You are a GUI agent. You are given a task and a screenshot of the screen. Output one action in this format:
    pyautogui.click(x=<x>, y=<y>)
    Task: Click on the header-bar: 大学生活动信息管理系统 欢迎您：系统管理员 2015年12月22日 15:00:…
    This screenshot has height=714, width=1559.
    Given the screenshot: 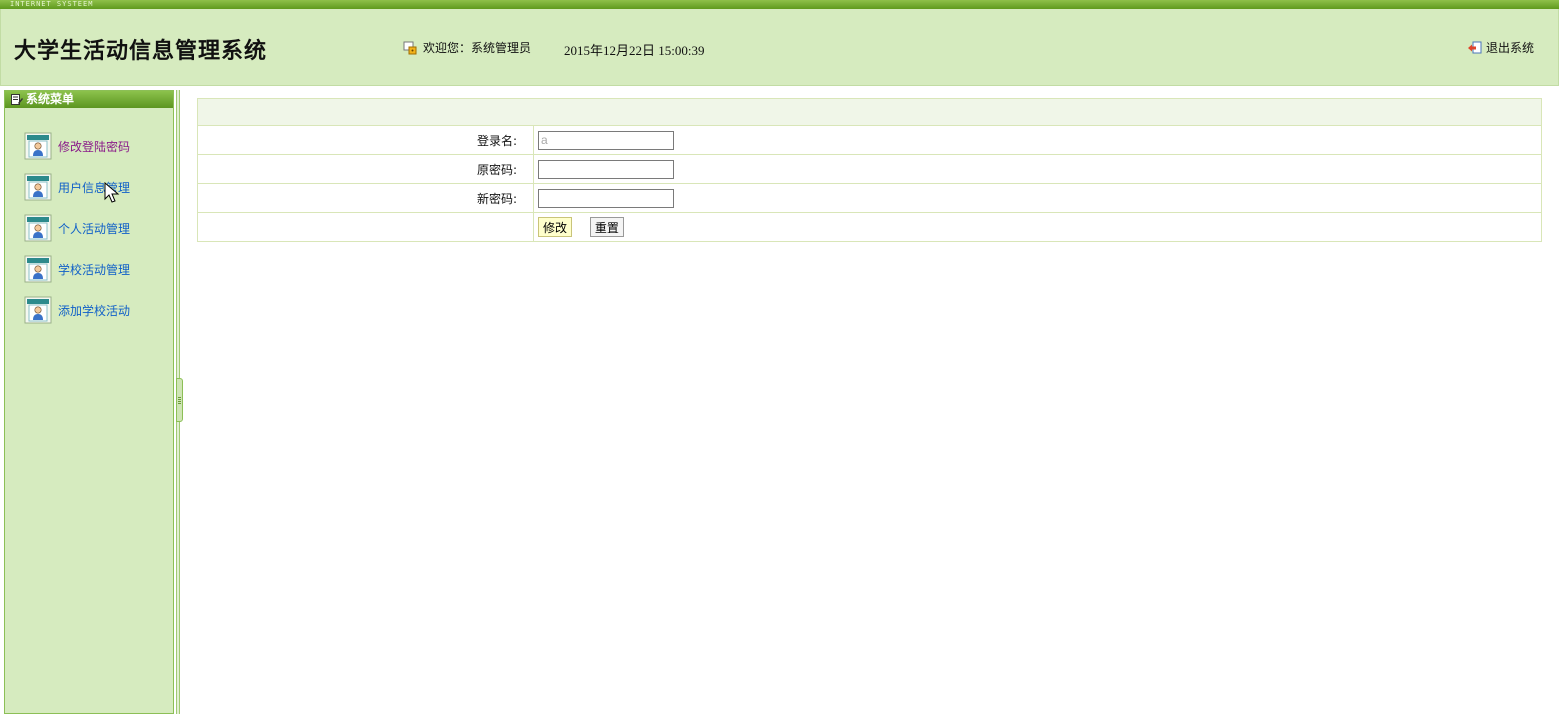 What is the action you would take?
    pyautogui.click(x=779, y=47)
    